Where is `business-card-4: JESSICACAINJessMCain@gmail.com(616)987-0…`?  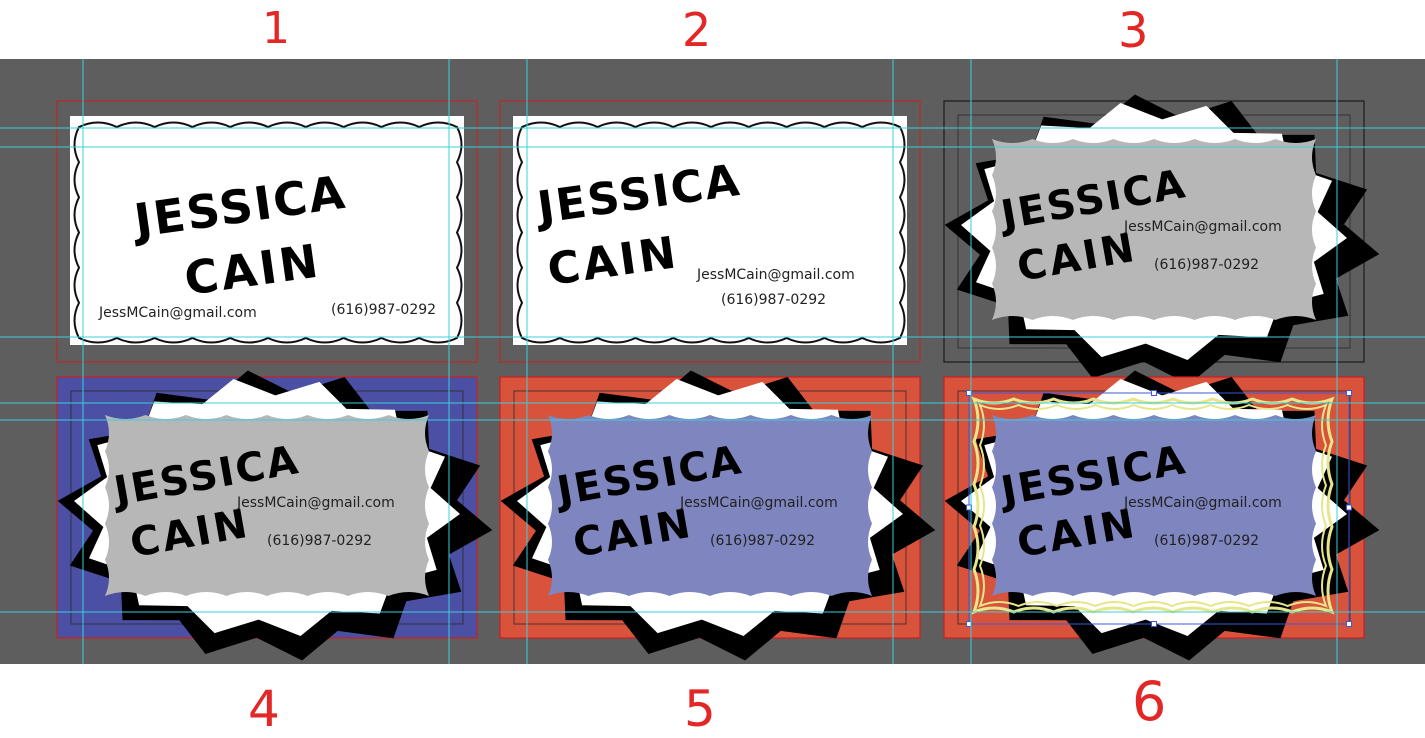 business-card-4: JESSICACAINJessMCain@gmail.com(616)987-0… is located at coordinates (274, 515).